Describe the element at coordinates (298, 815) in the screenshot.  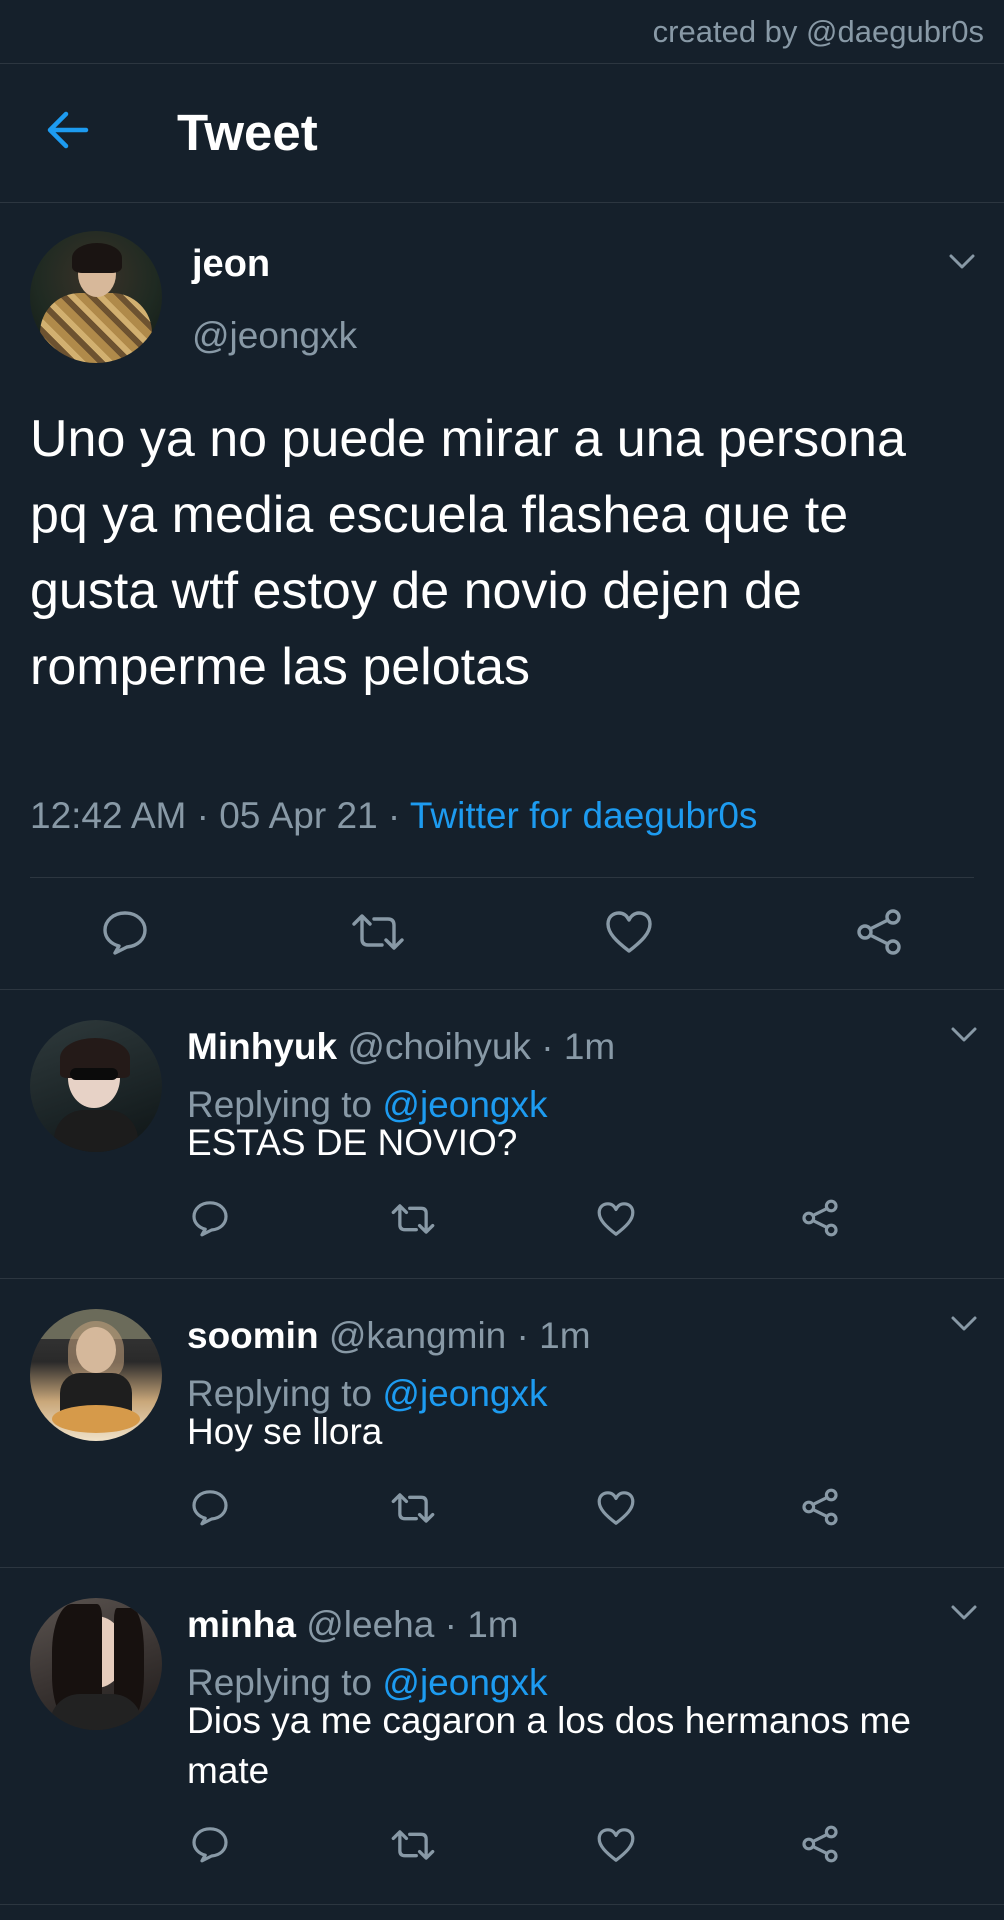
I see `tweet-date: 05 Apr 21` at that location.